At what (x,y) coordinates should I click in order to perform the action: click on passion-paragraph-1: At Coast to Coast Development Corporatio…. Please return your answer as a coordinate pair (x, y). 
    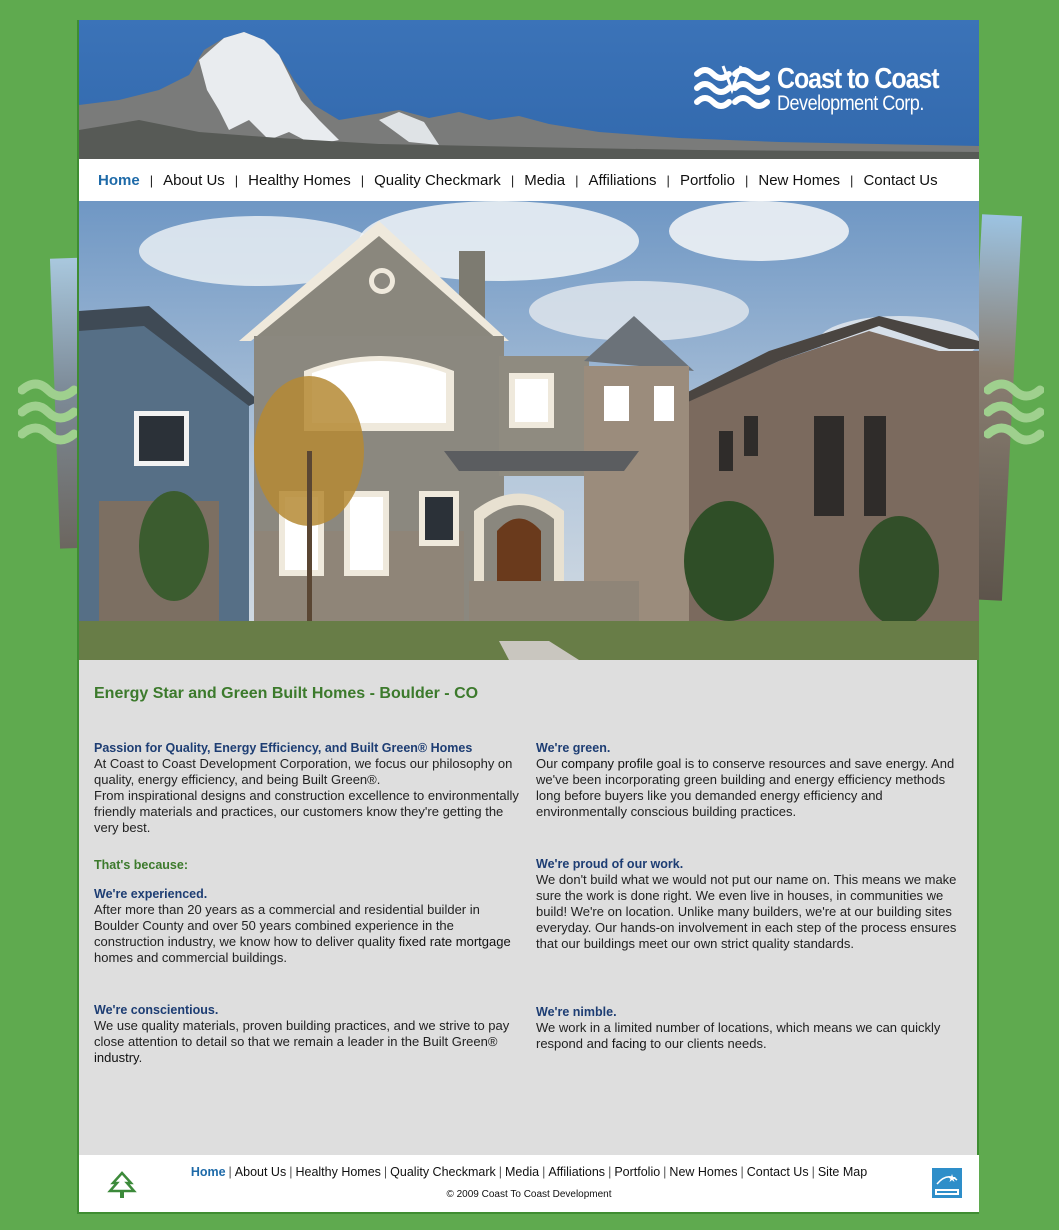
    Looking at the image, I should click on (303, 771).